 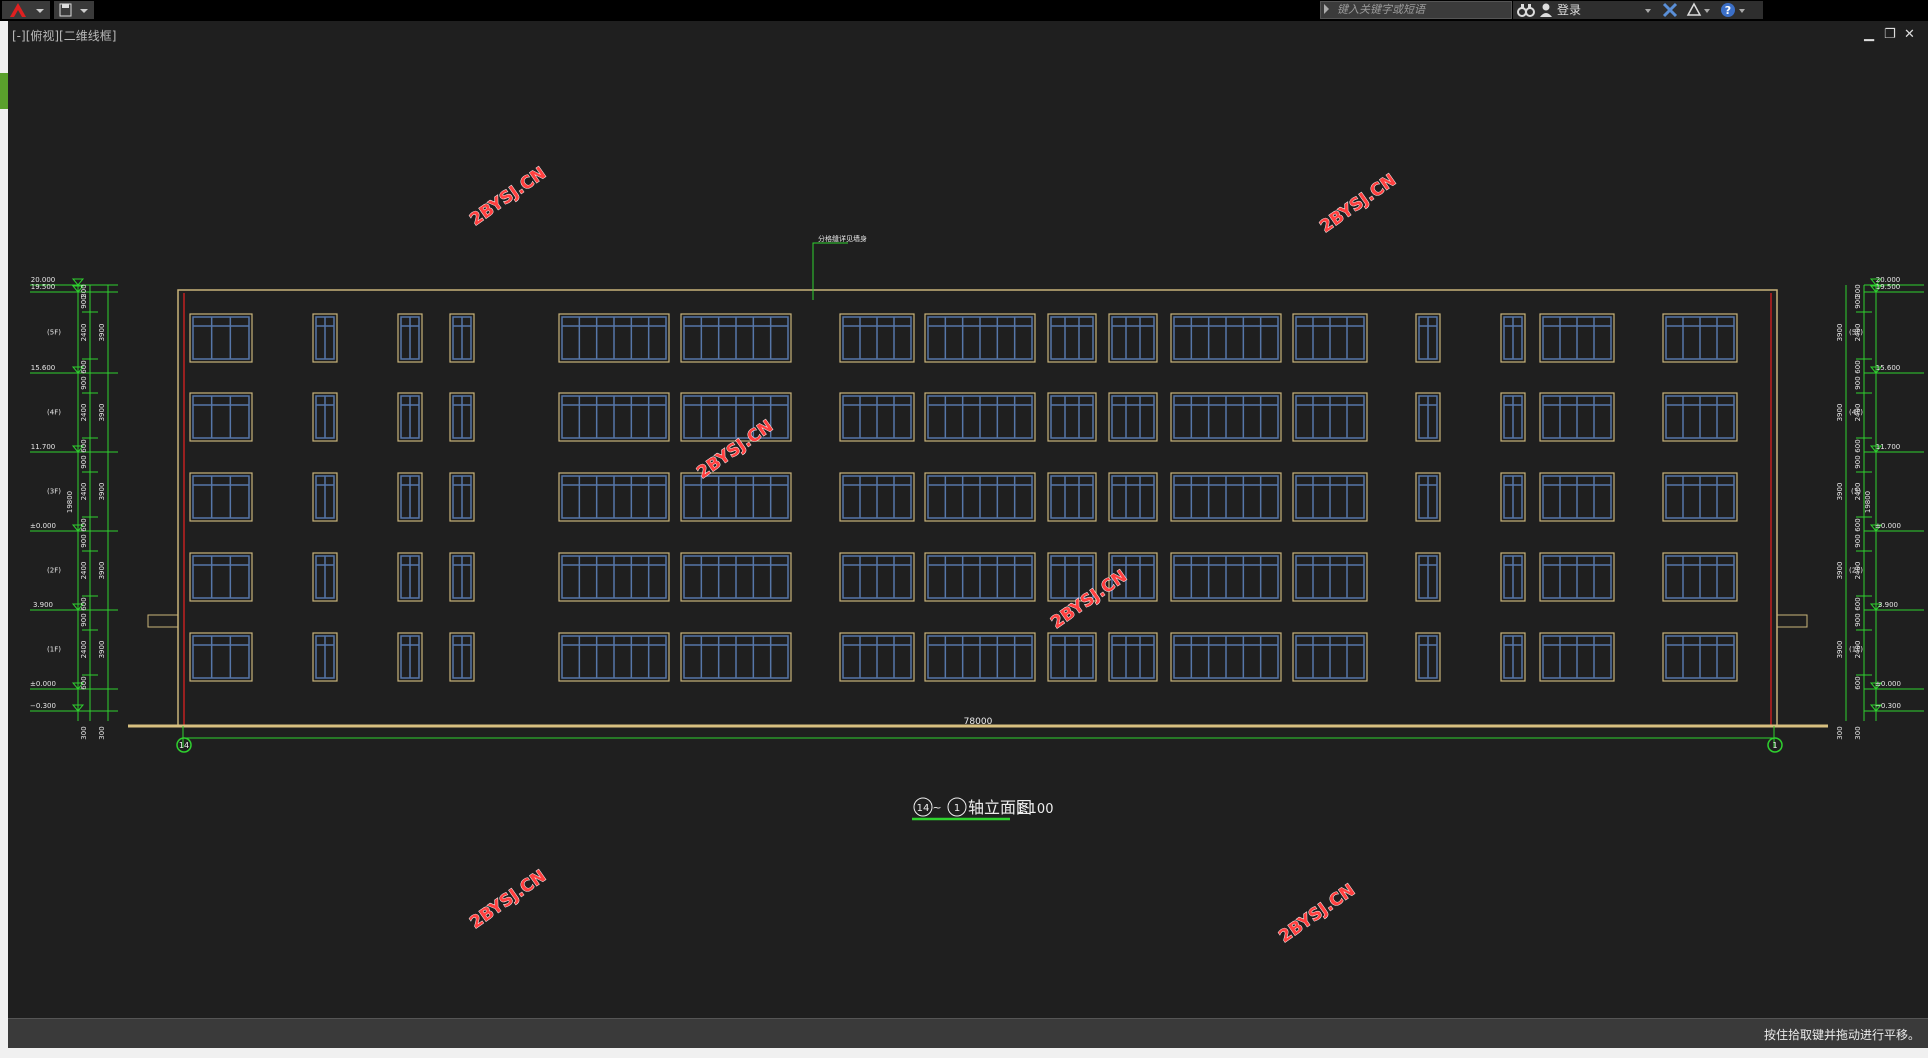 What do you see at coordinates (1569, 10) in the screenshot?
I see `login-button: 登录` at bounding box center [1569, 10].